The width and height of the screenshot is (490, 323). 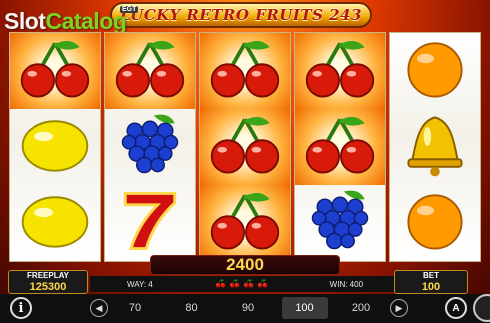 What do you see at coordinates (431, 287) in the screenshot?
I see `bet-value: 100` at bounding box center [431, 287].